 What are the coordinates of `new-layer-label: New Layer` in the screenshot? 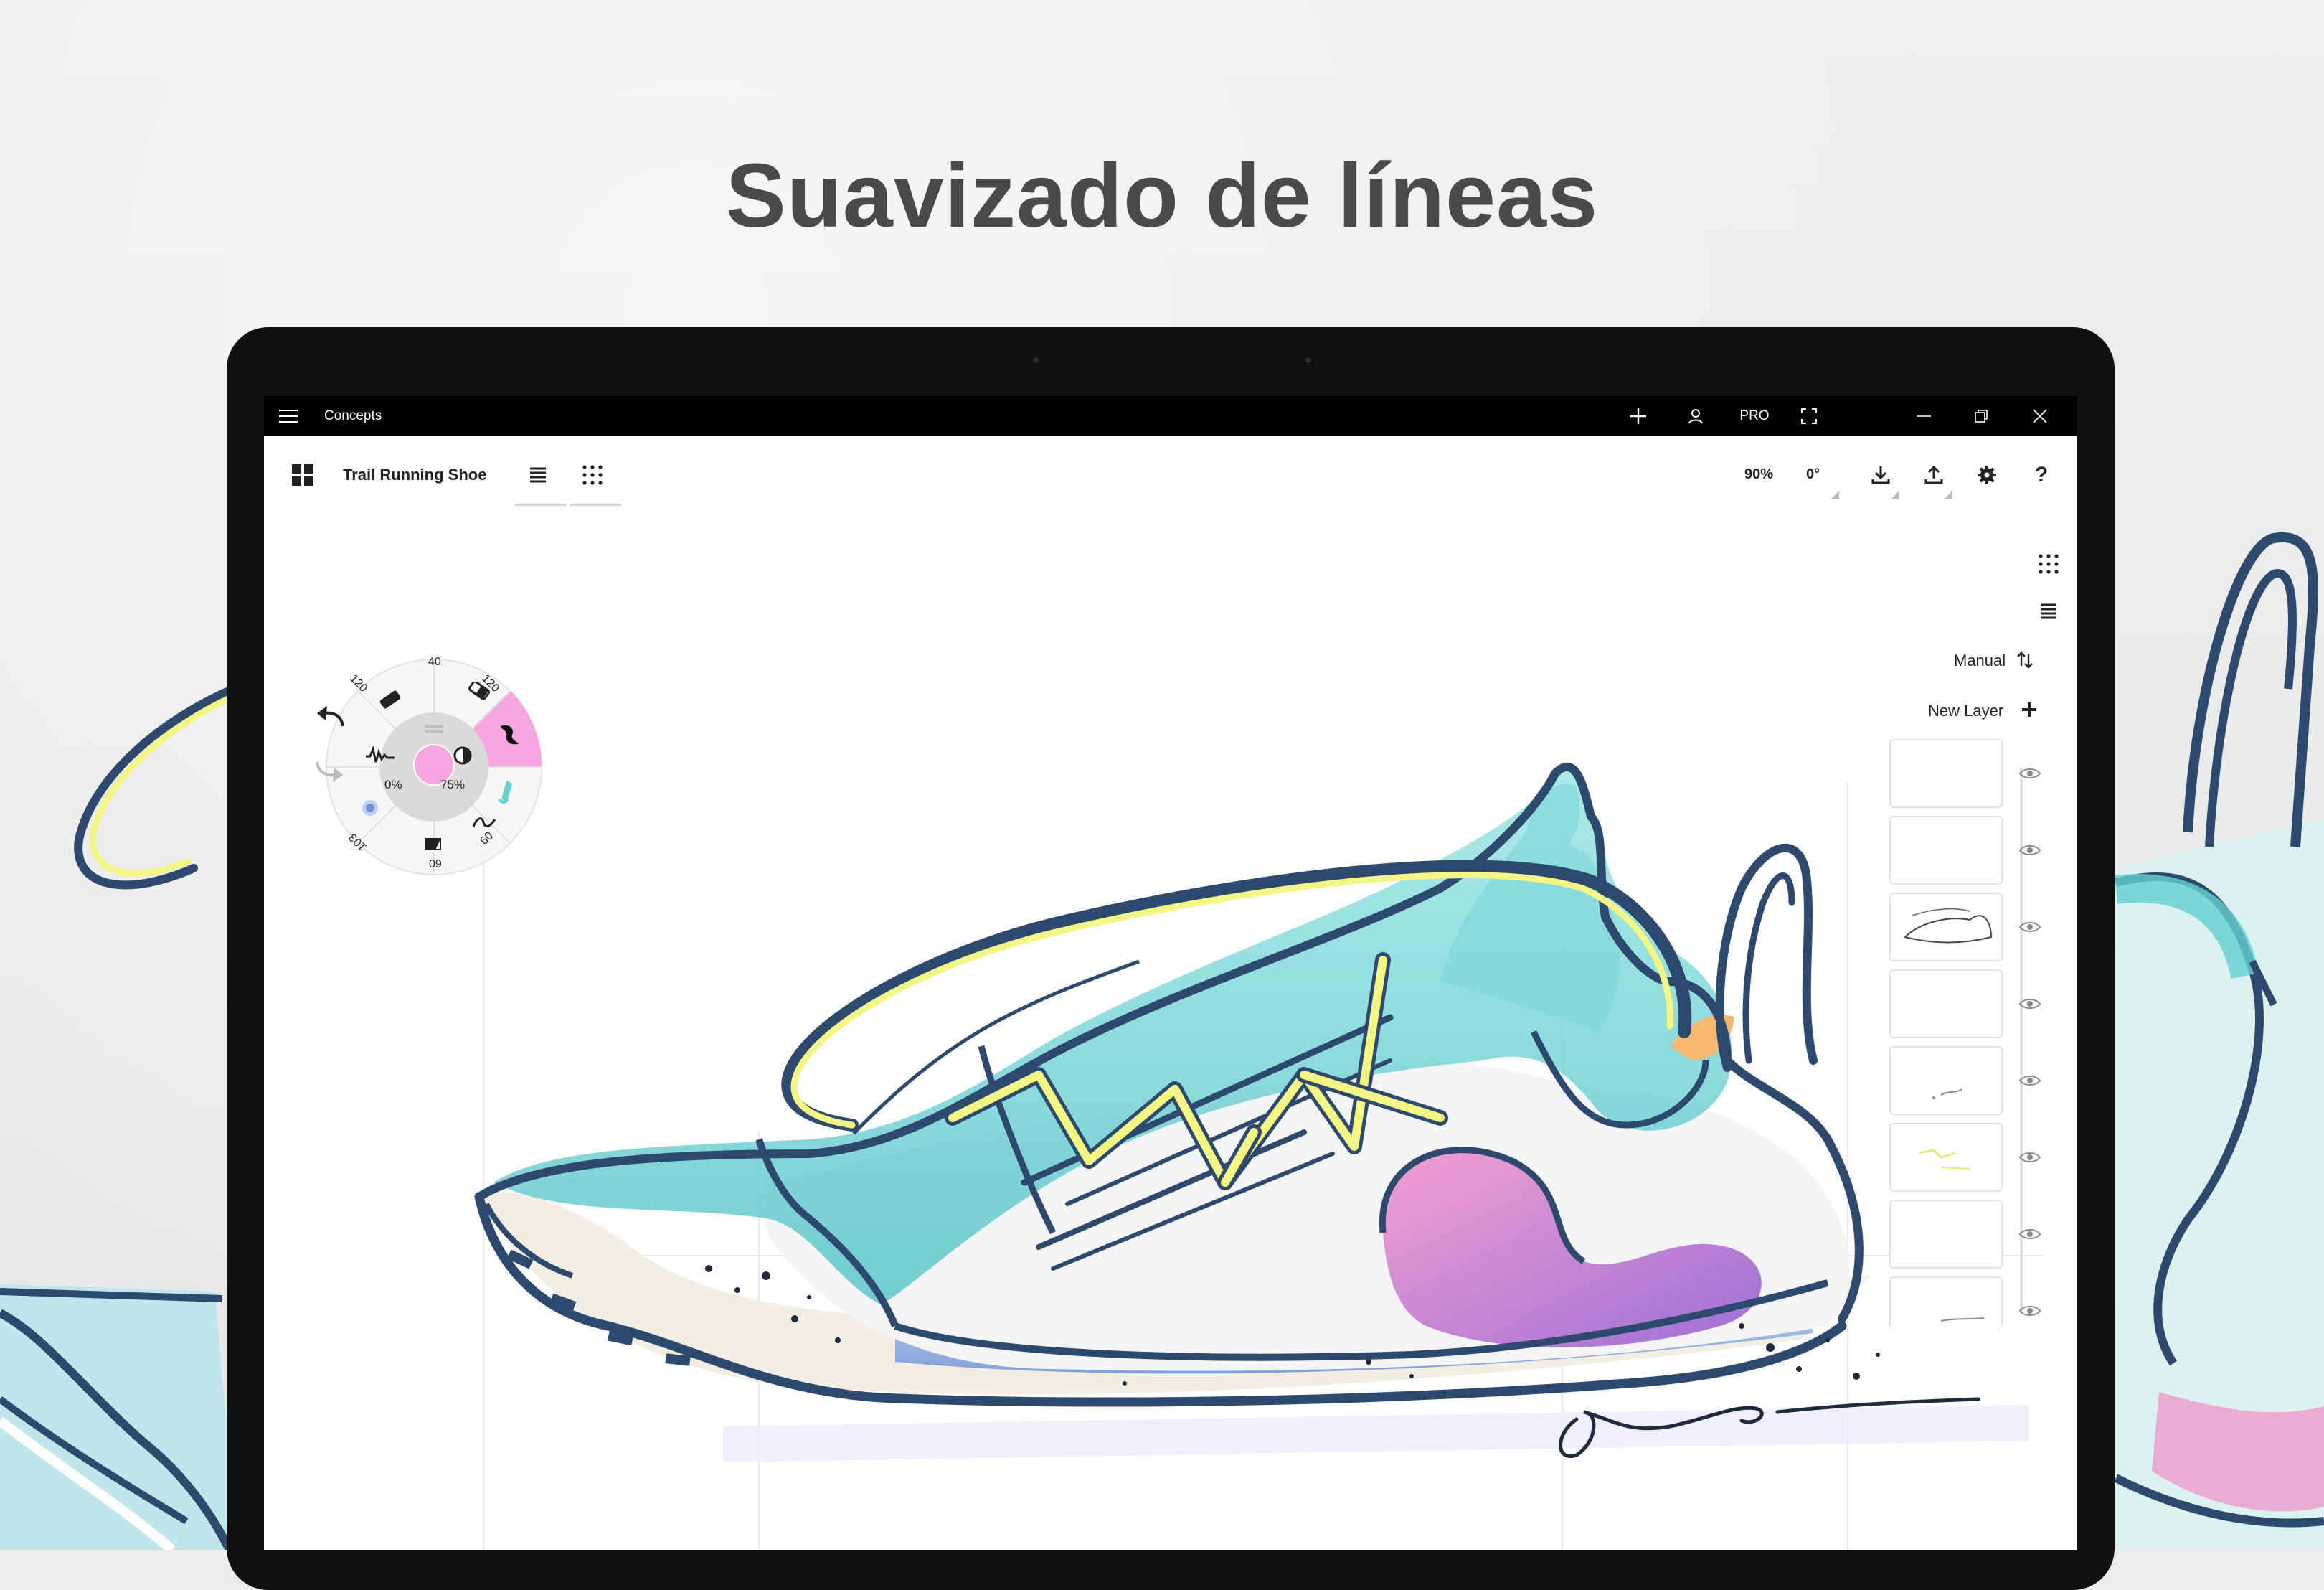 It's located at (1965, 711).